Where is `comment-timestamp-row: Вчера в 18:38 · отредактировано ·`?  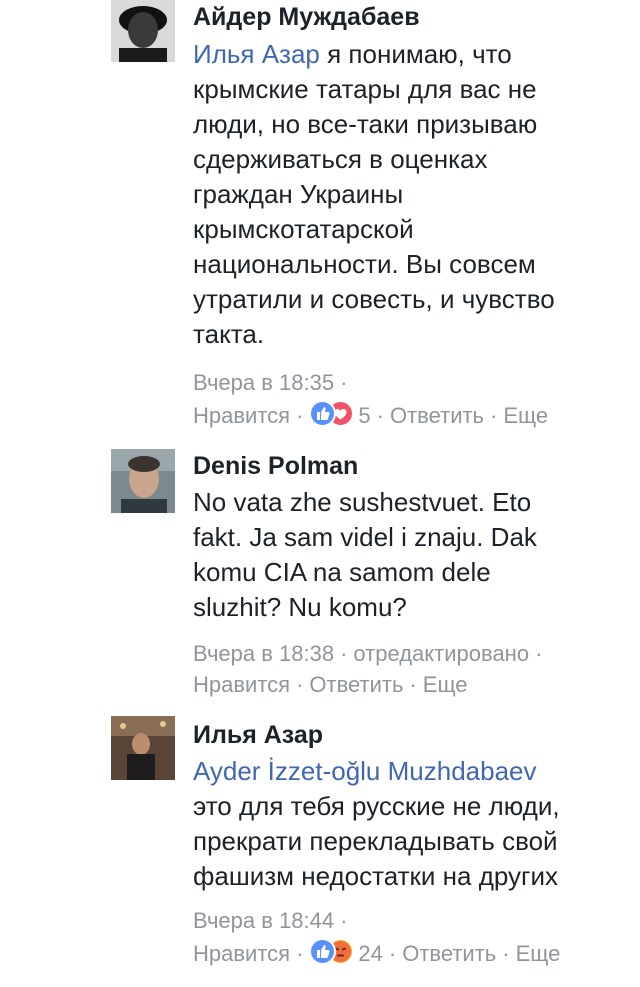
comment-timestamp-row: Вчера в 18:38 · отредактировано · is located at coordinates (368, 653).